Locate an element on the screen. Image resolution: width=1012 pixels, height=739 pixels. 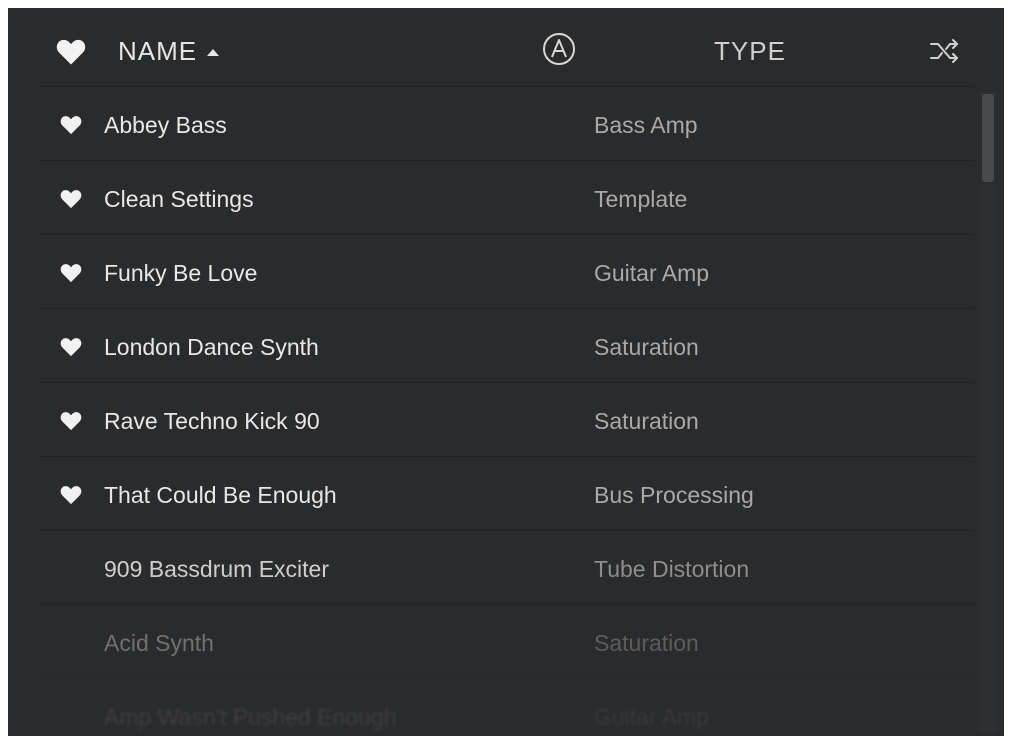
preset-row: That Could Be Enough Bus Processing is located at coordinates (507, 493).